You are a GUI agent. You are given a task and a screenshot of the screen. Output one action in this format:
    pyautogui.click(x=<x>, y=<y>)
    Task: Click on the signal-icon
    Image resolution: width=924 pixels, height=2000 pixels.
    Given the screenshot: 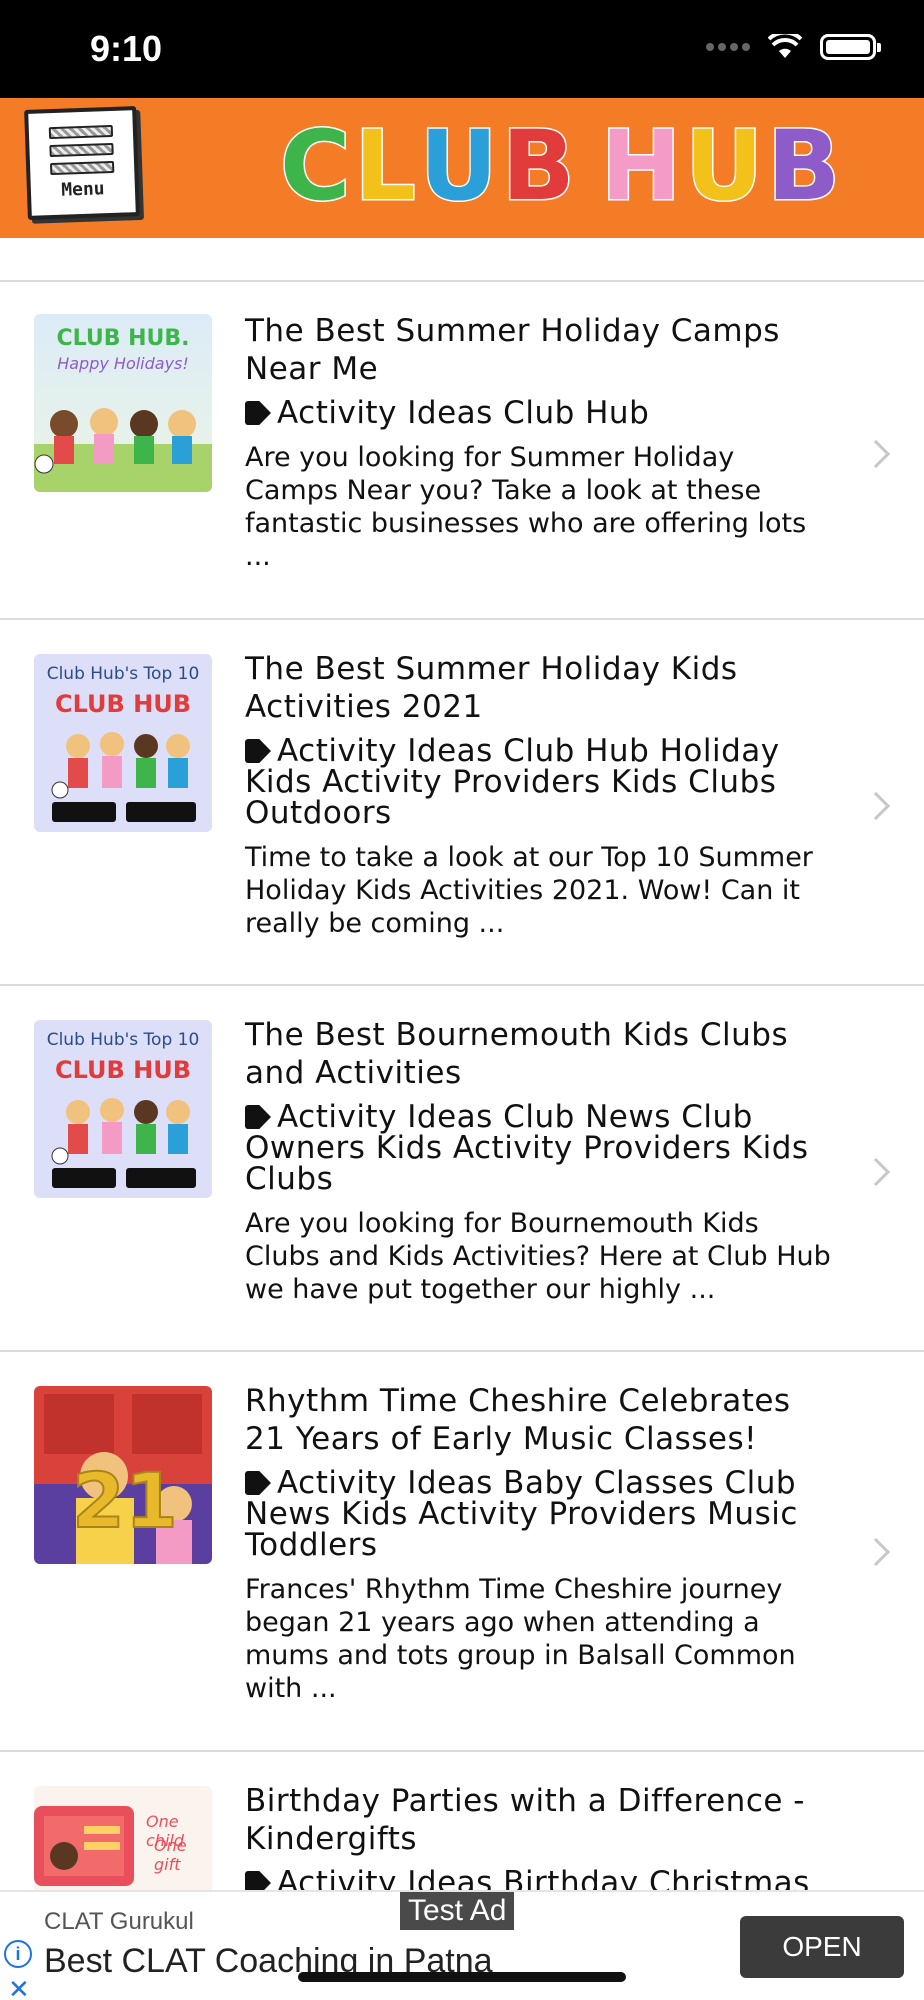 What is the action you would take?
    pyautogui.click(x=728, y=47)
    